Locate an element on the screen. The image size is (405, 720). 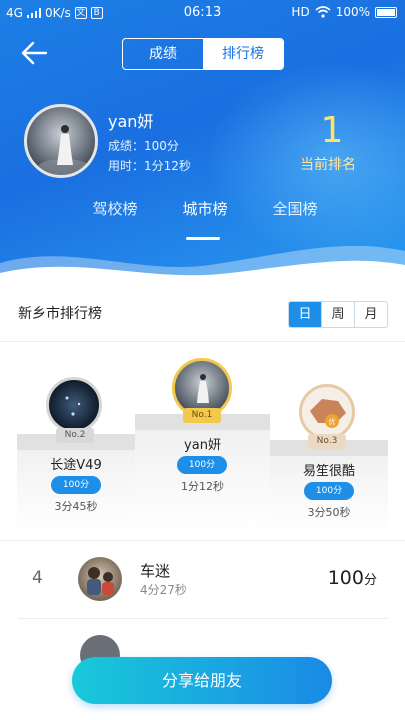
row-score: 100分 is located at coordinates (352, 578).